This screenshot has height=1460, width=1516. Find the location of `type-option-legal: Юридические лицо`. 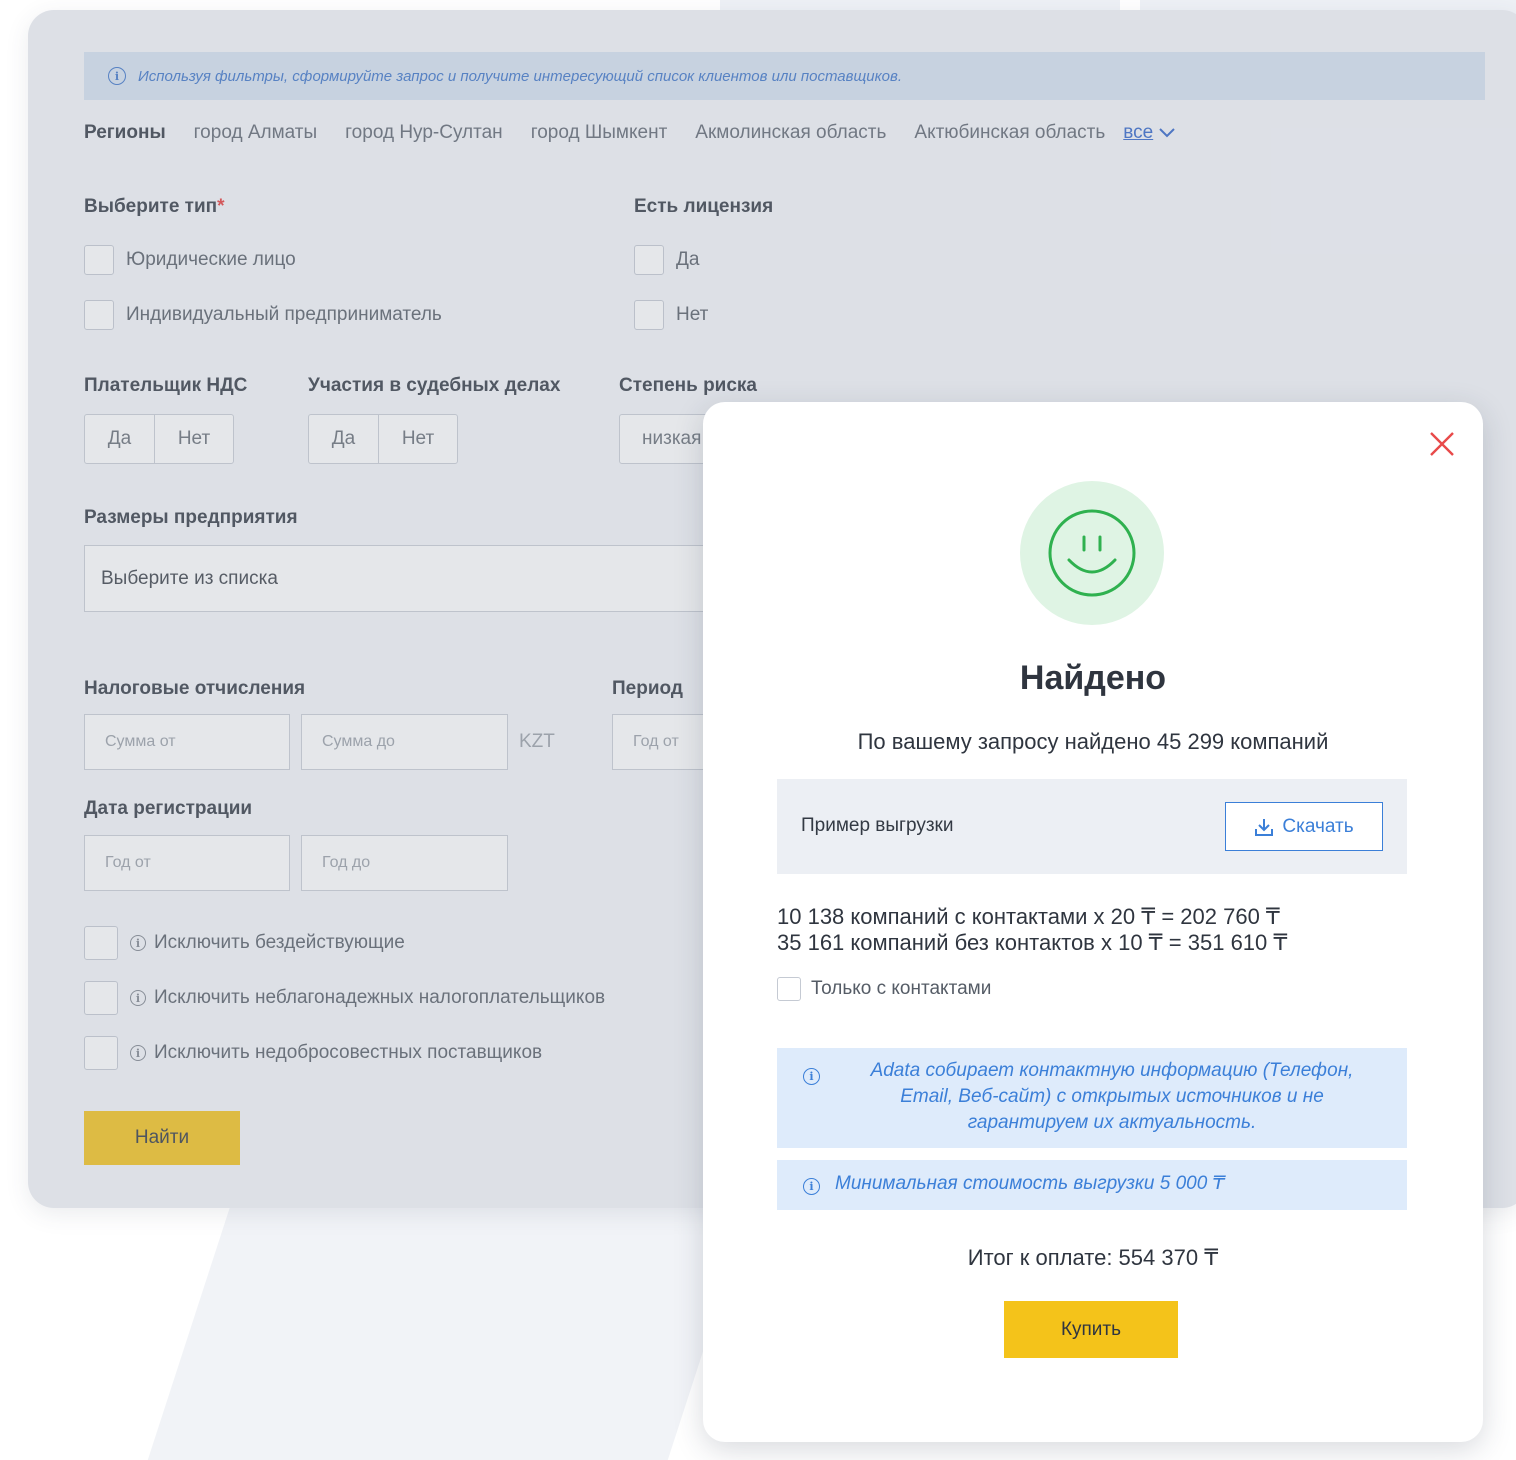

type-option-legal: Юридические лицо is located at coordinates (190, 260).